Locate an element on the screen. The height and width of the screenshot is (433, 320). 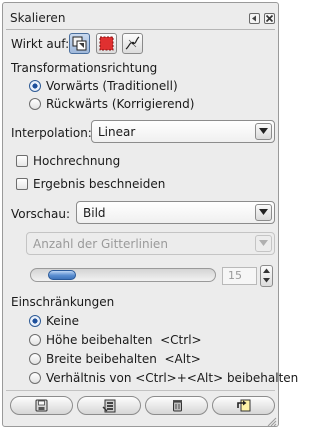
constraint-ratio-radio is located at coordinates (35, 378).